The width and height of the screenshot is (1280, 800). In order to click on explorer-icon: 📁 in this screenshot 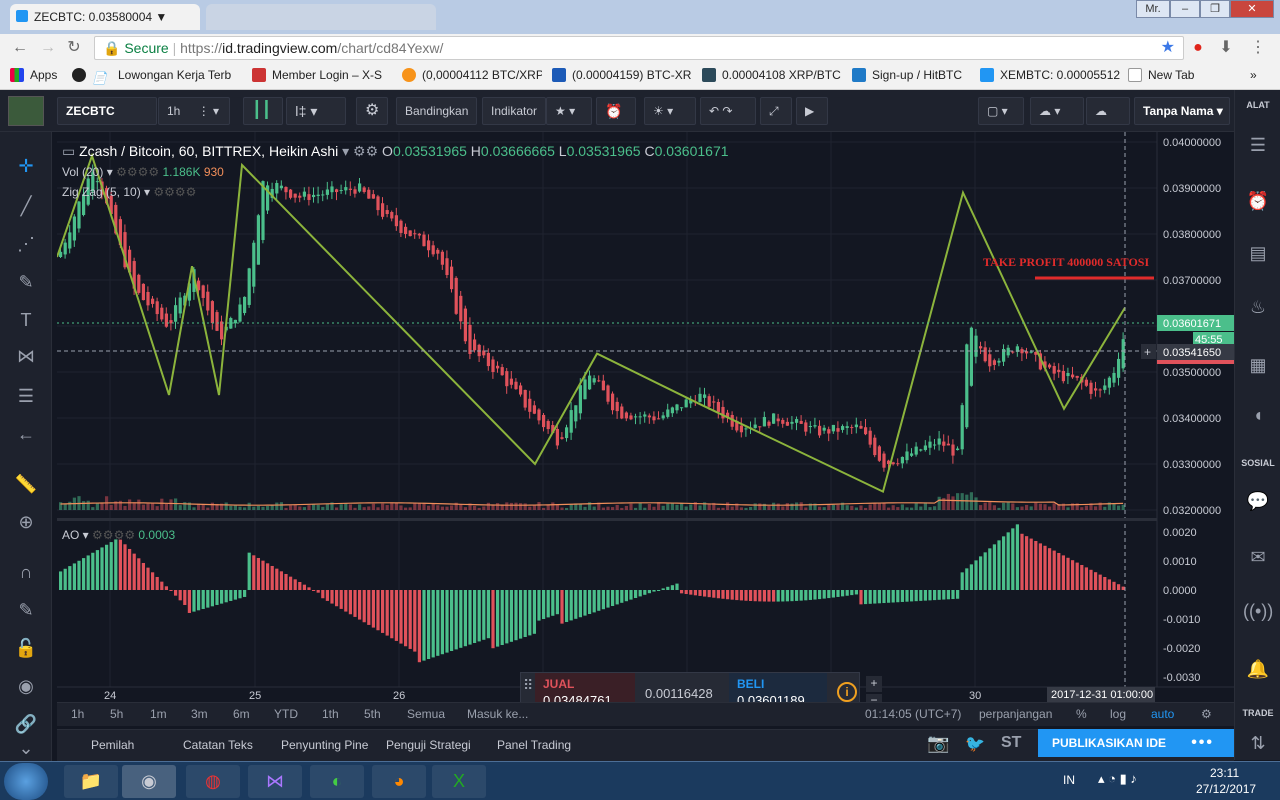, I will do `click(91, 781)`.